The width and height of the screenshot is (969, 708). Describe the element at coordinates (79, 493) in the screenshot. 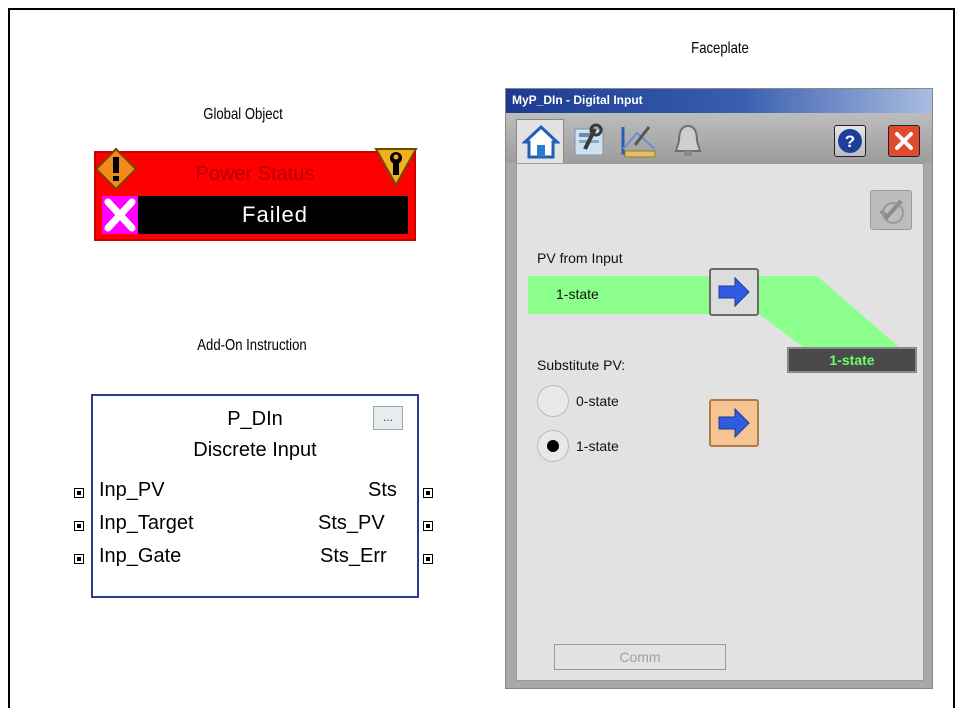

I see `pin-marker-inp-pv` at that location.